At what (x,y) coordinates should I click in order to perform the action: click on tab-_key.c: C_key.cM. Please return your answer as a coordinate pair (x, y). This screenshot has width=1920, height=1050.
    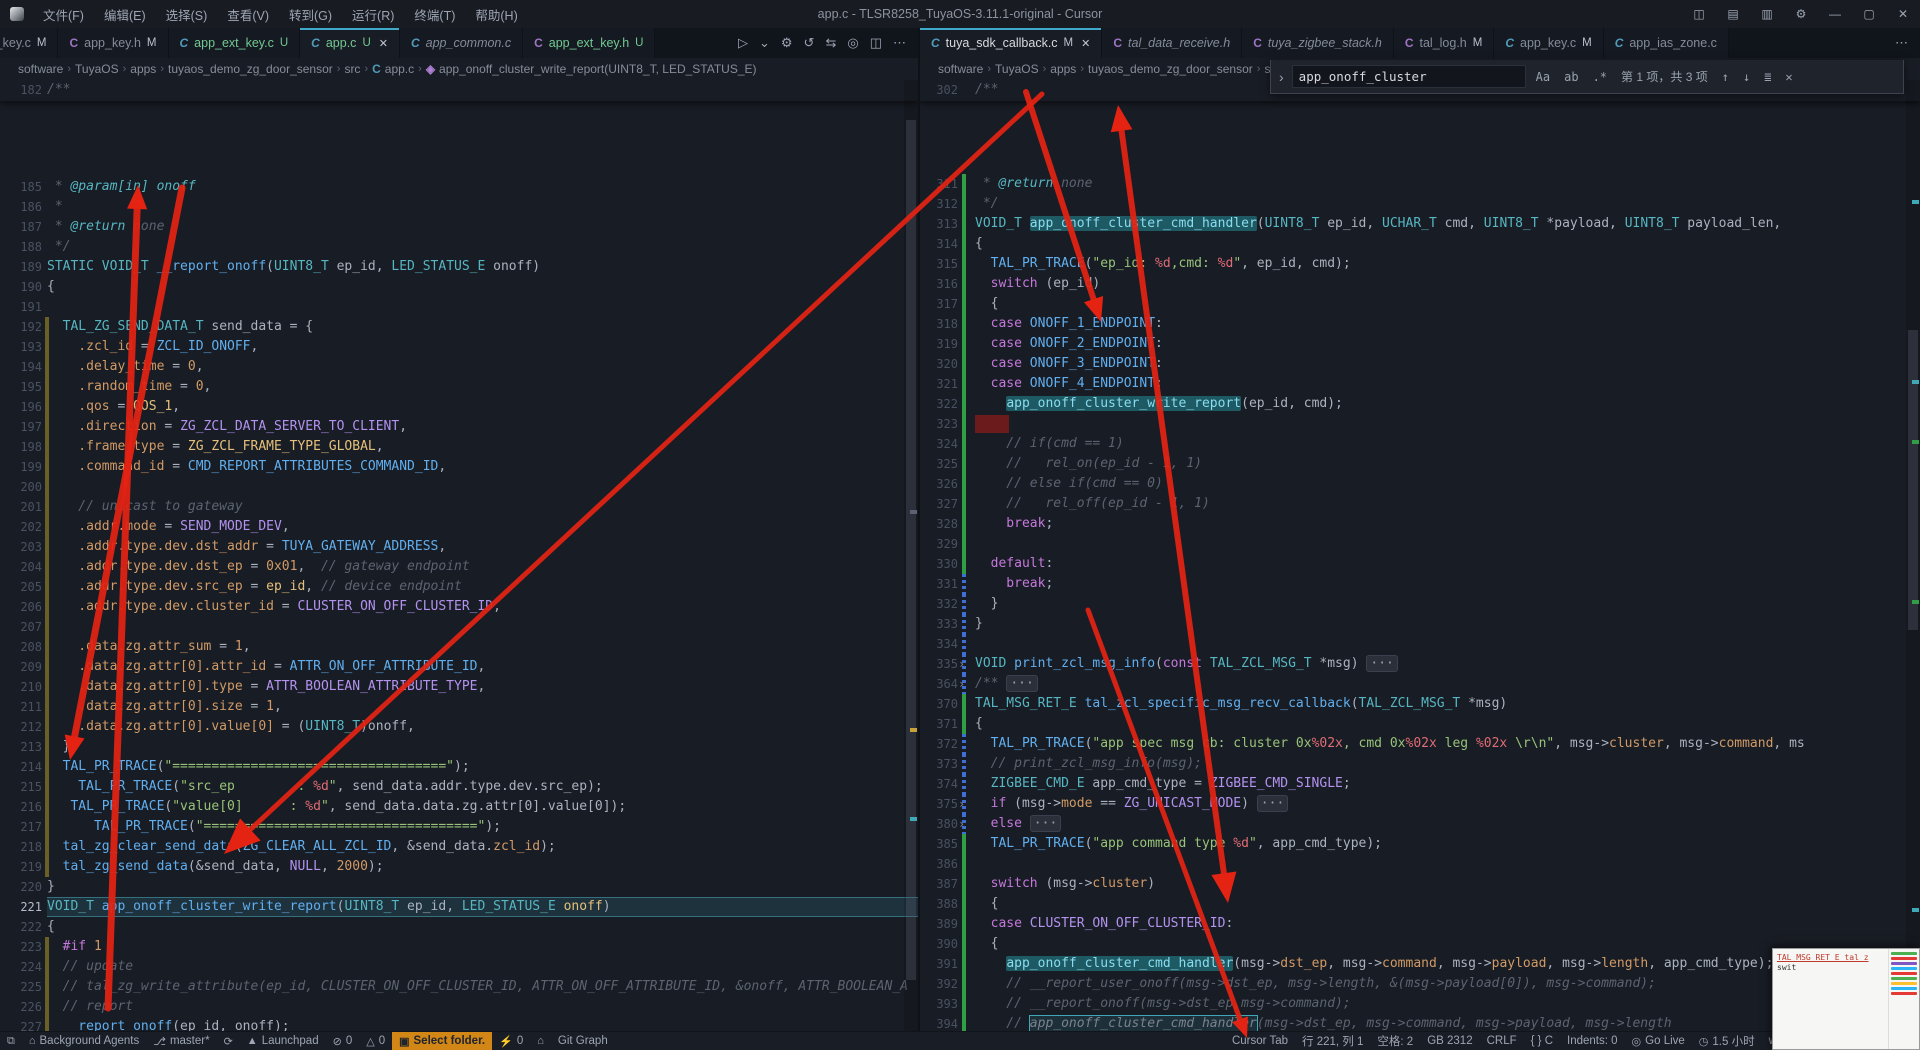
    Looking at the image, I should click on (29, 43).